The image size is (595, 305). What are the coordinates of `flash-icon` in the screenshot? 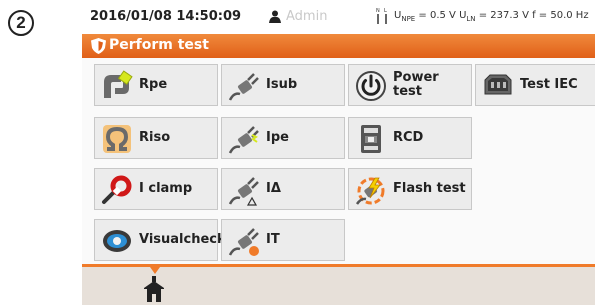 It's located at (370, 191).